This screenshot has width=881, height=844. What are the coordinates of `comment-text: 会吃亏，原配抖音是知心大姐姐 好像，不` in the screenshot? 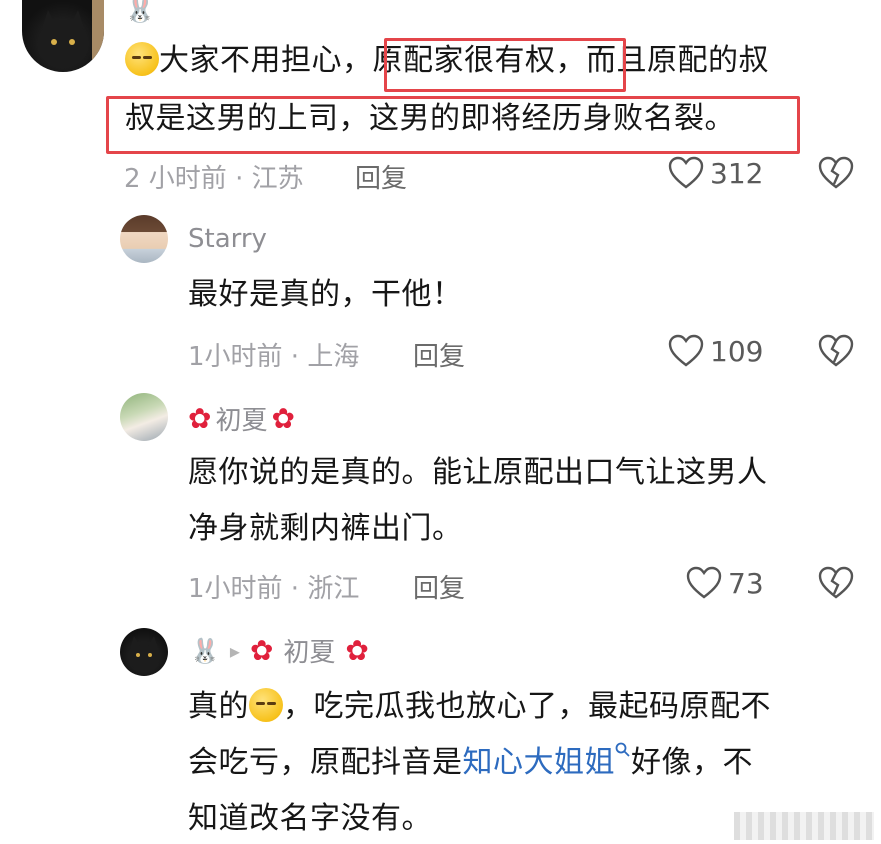 It's located at (470, 763).